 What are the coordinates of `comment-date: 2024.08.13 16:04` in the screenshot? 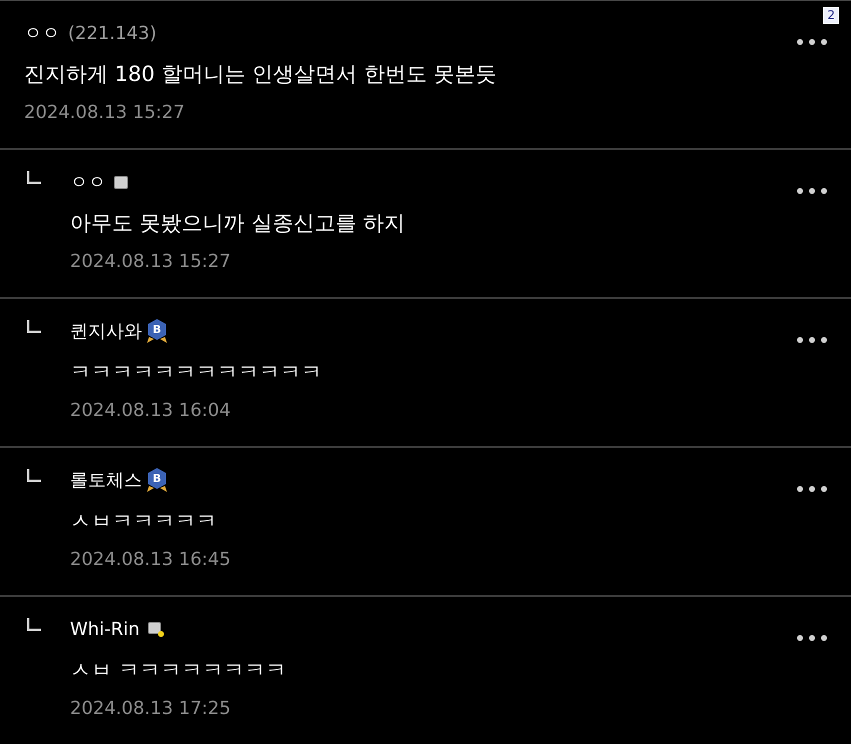 It's located at (151, 410).